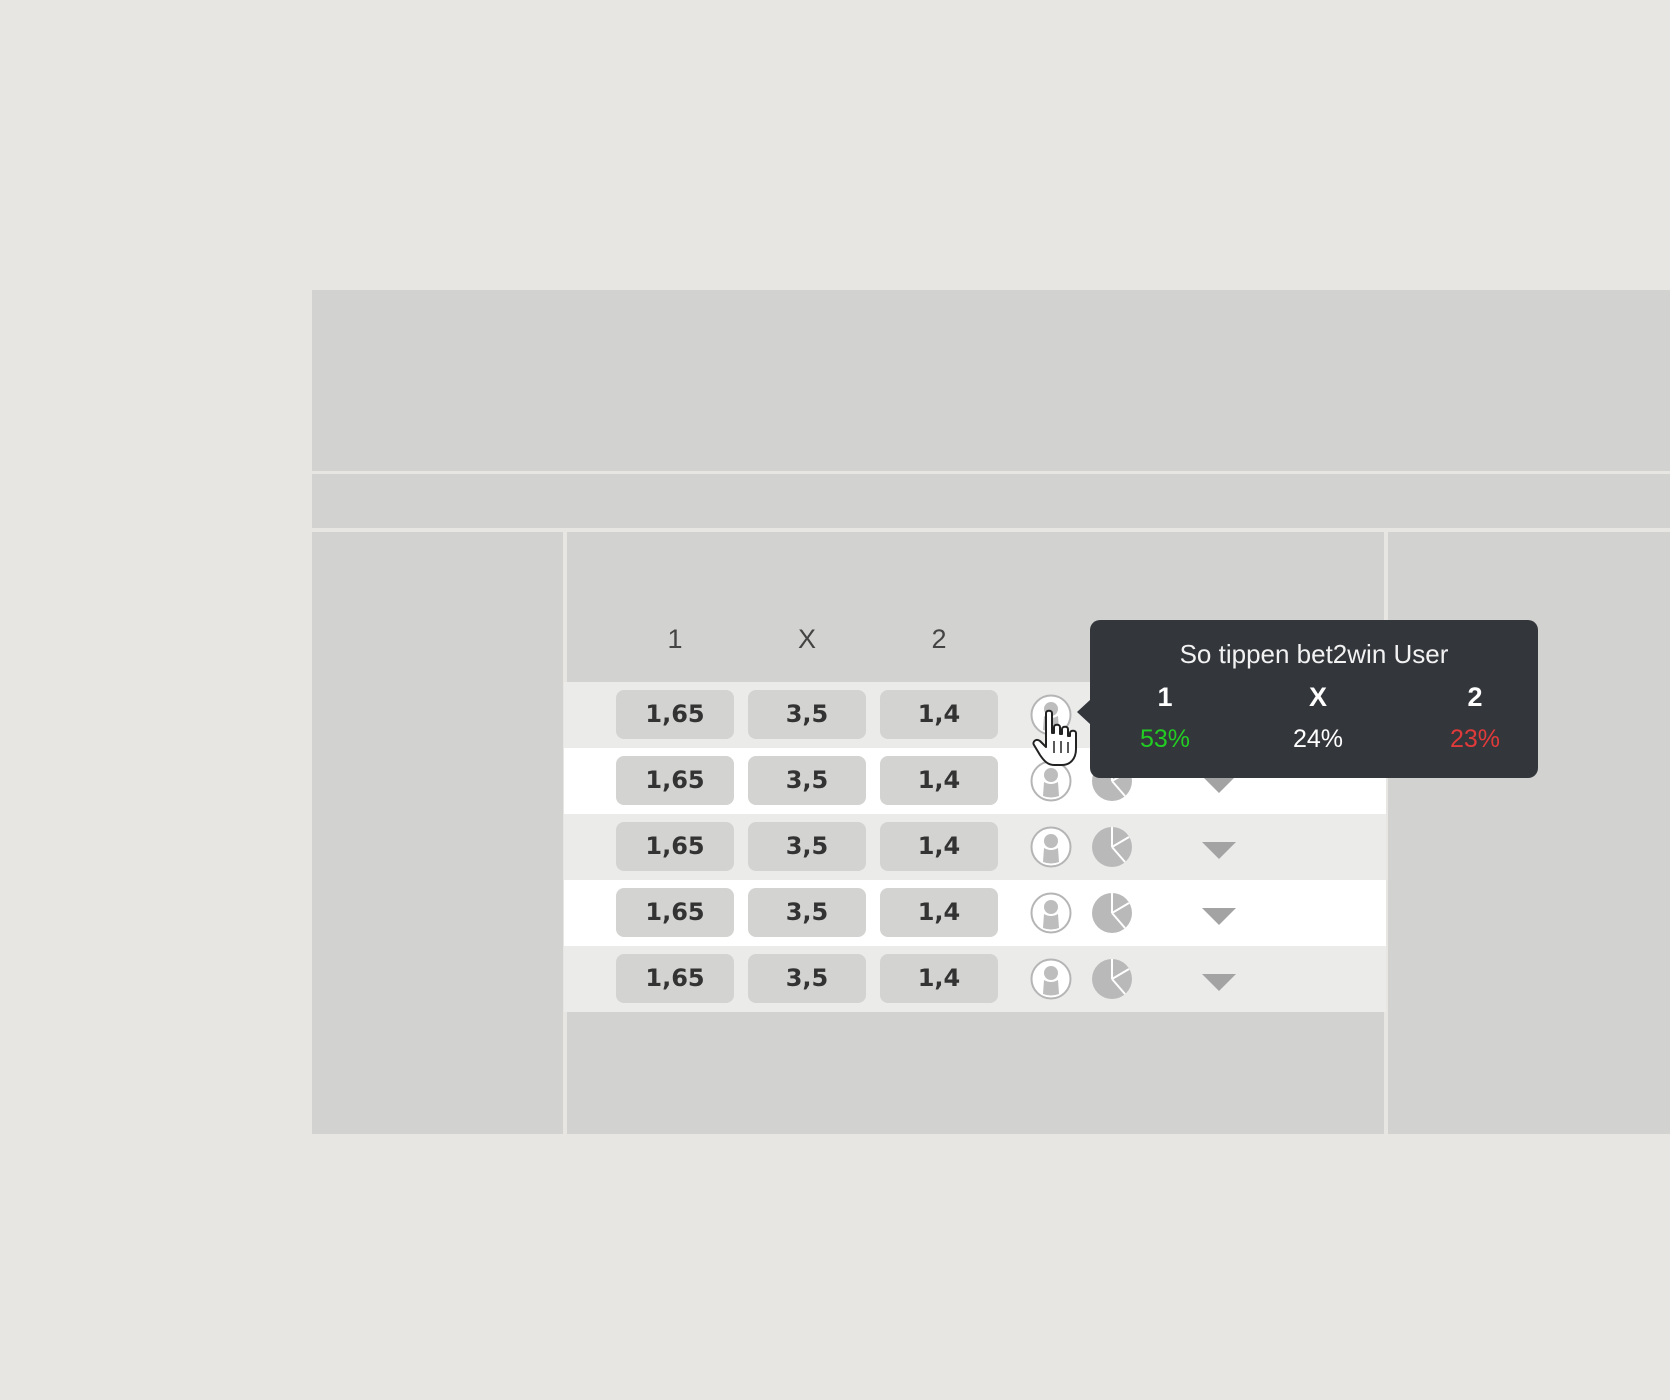 This screenshot has width=1670, height=1400. I want to click on hand-pointer-cursor-icon, so click(1054, 737).